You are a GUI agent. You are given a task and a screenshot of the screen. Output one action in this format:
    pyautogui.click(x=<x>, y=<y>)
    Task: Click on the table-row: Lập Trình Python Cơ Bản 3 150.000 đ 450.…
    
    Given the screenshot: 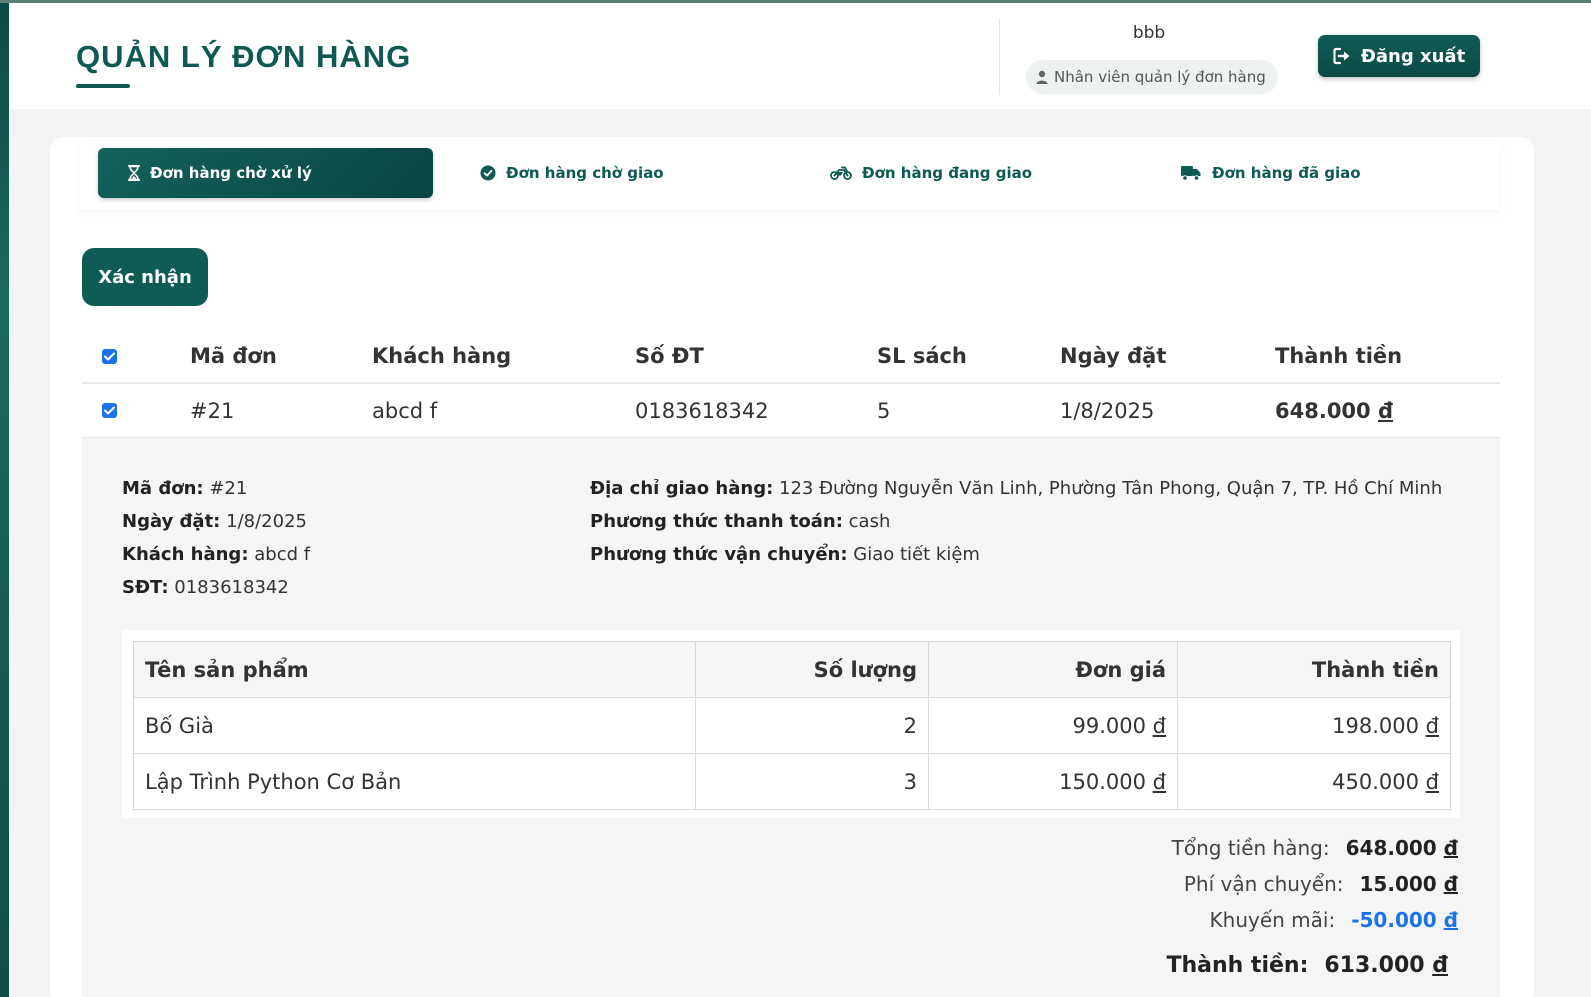 What is the action you would take?
    pyautogui.click(x=792, y=781)
    